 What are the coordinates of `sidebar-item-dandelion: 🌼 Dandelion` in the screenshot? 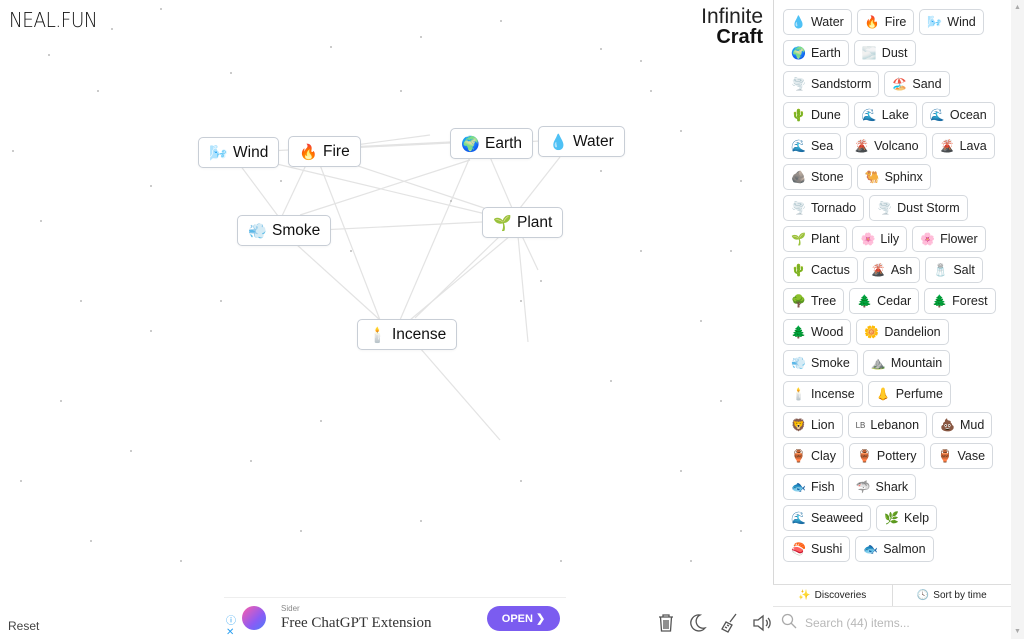 It's located at (902, 332).